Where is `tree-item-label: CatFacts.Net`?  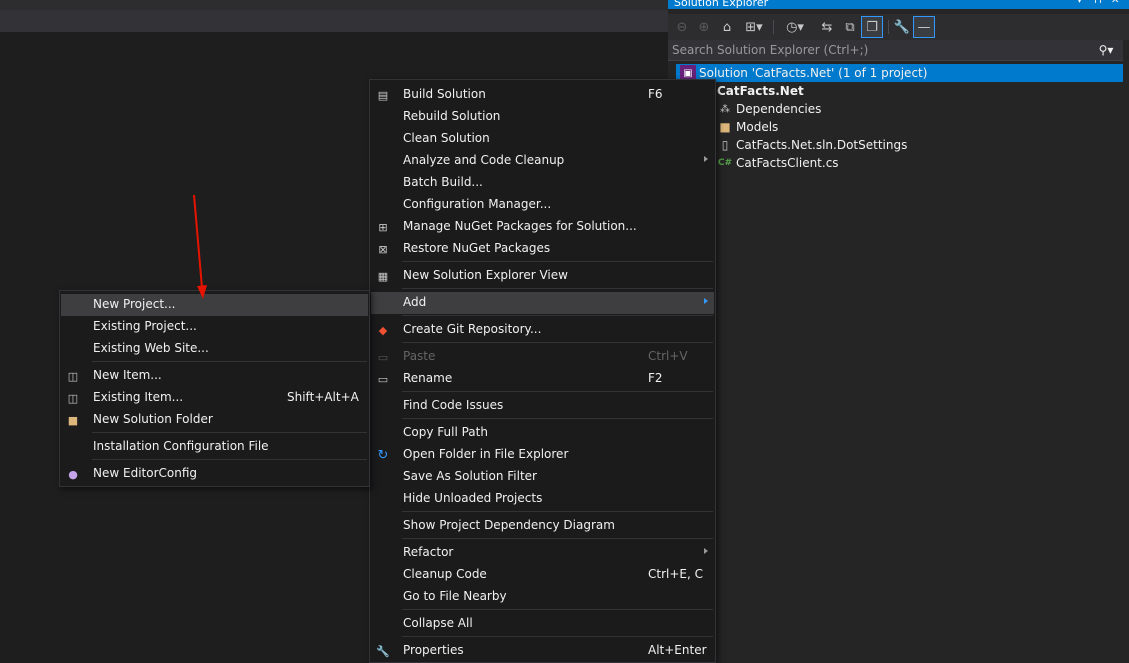 tree-item-label: CatFacts.Net is located at coordinates (760, 91).